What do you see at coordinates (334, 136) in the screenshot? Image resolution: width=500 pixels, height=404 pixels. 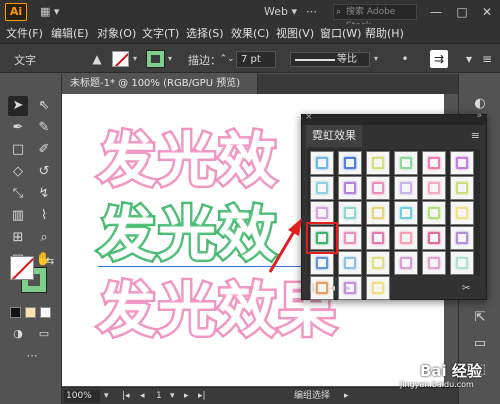 I see `panel-tab-neon: 霓虹效果` at bounding box center [334, 136].